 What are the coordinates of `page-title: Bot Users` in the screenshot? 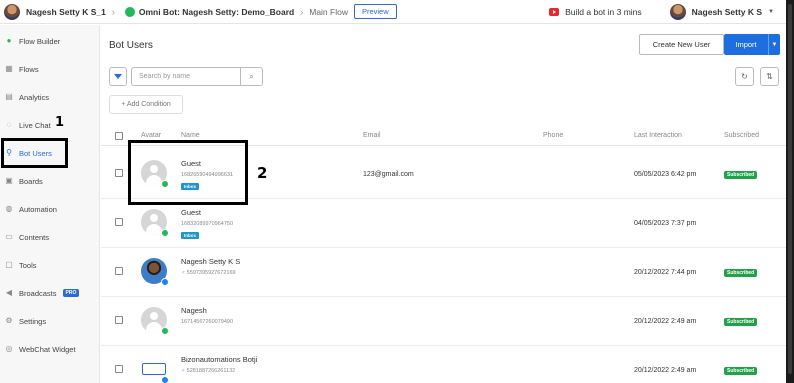 It's located at (131, 45).